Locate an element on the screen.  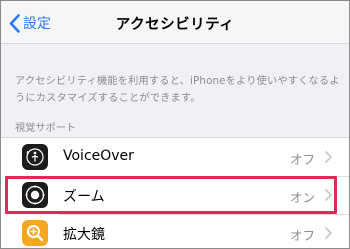
zoom-value: オン is located at coordinates (302, 197).